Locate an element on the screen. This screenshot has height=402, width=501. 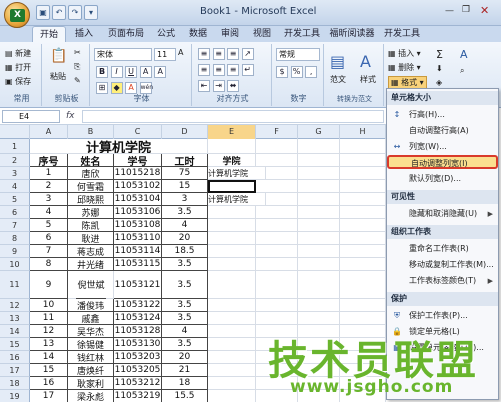
data-cell: 苏娜 is located at coordinates (91, 212).